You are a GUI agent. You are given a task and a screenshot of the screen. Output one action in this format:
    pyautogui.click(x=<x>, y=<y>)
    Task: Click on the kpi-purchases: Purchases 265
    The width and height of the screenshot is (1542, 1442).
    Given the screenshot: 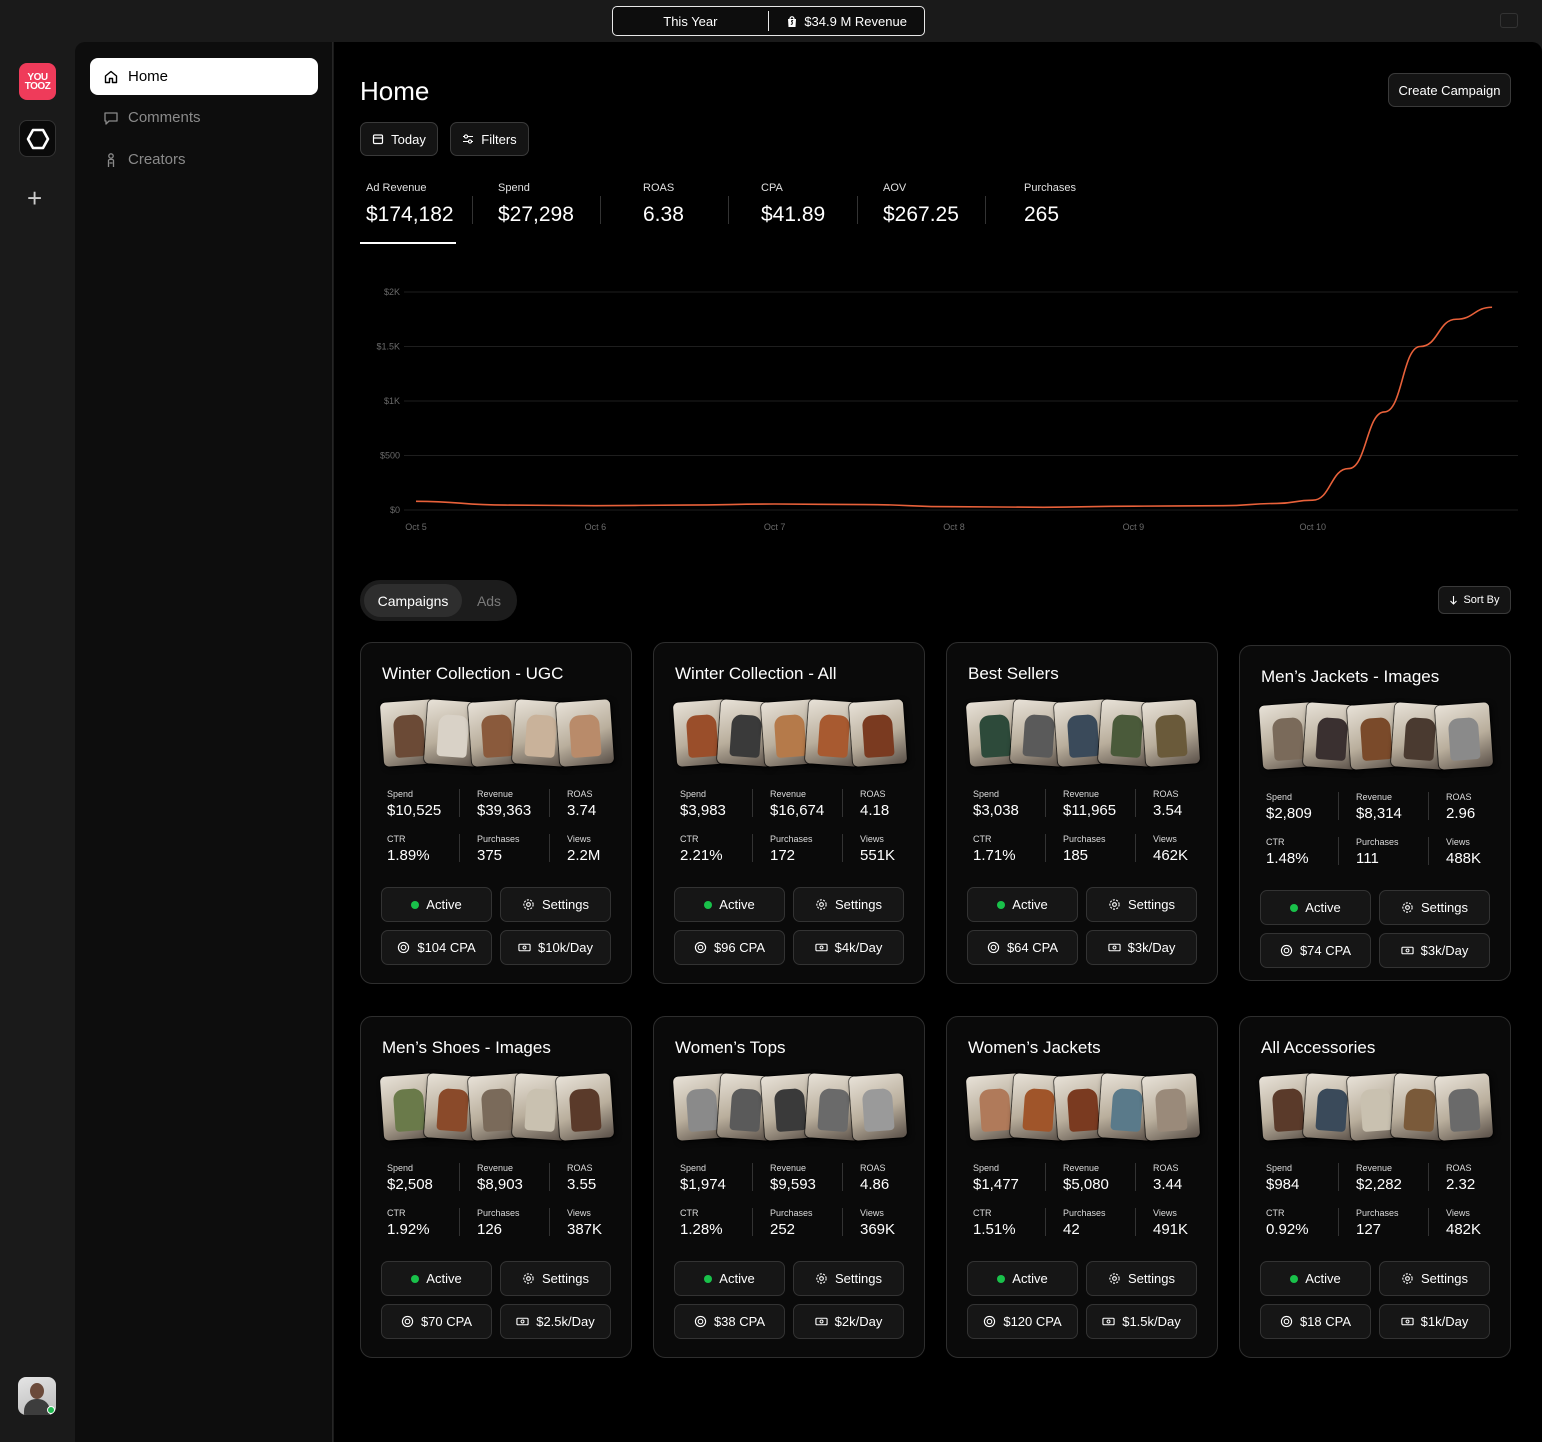 What is the action you would take?
    pyautogui.click(x=1050, y=204)
    